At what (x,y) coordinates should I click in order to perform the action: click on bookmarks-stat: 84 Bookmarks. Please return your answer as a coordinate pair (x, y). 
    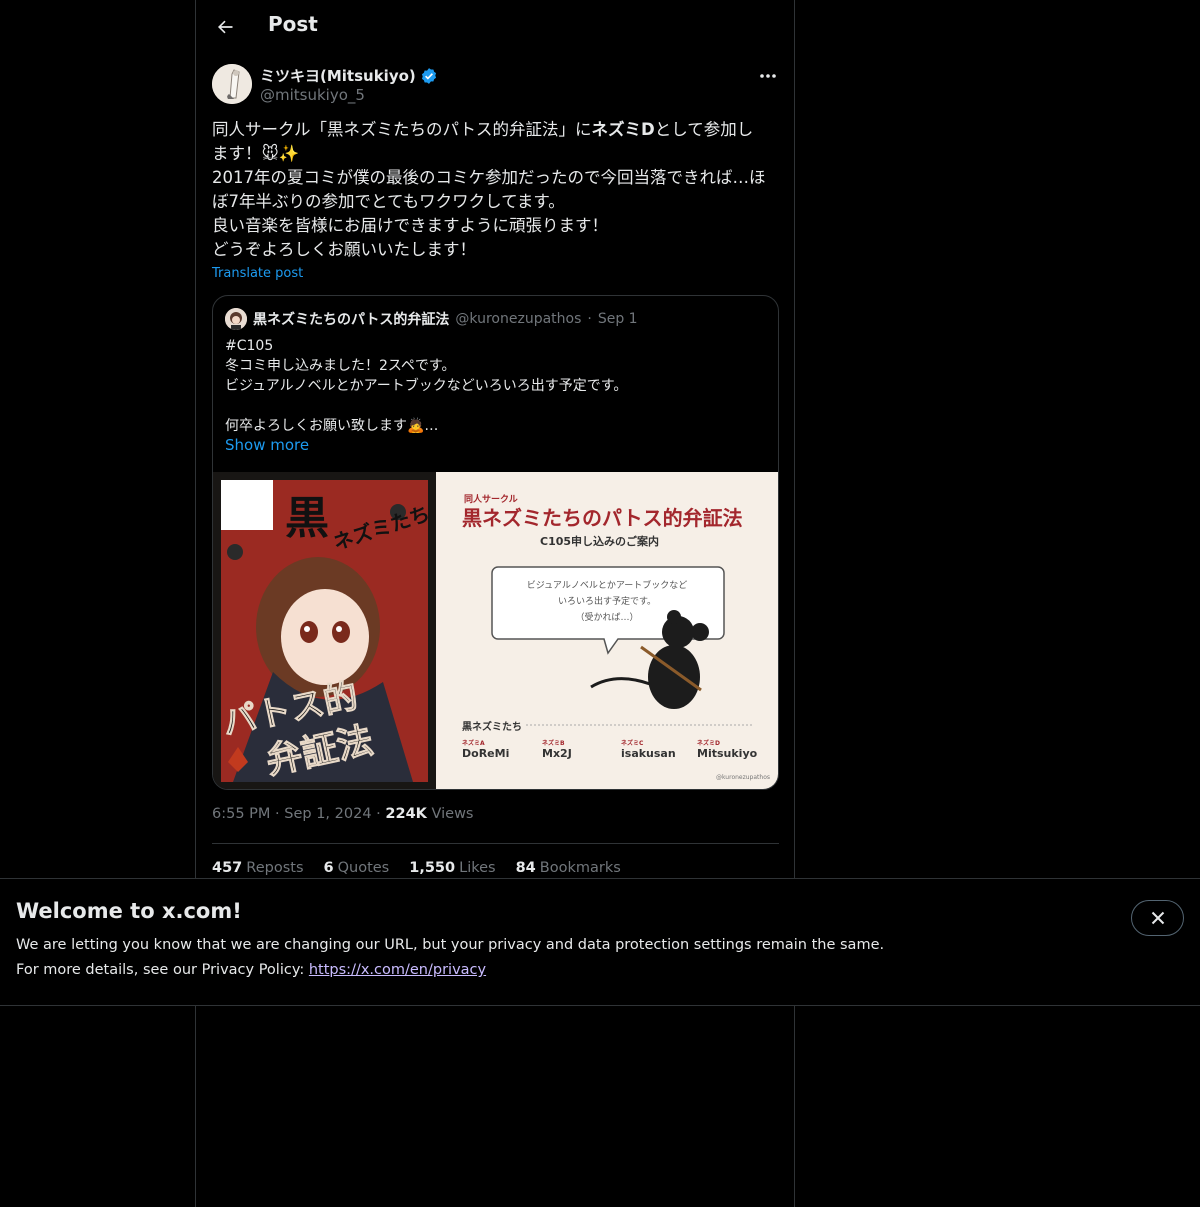
    Looking at the image, I should click on (568, 868).